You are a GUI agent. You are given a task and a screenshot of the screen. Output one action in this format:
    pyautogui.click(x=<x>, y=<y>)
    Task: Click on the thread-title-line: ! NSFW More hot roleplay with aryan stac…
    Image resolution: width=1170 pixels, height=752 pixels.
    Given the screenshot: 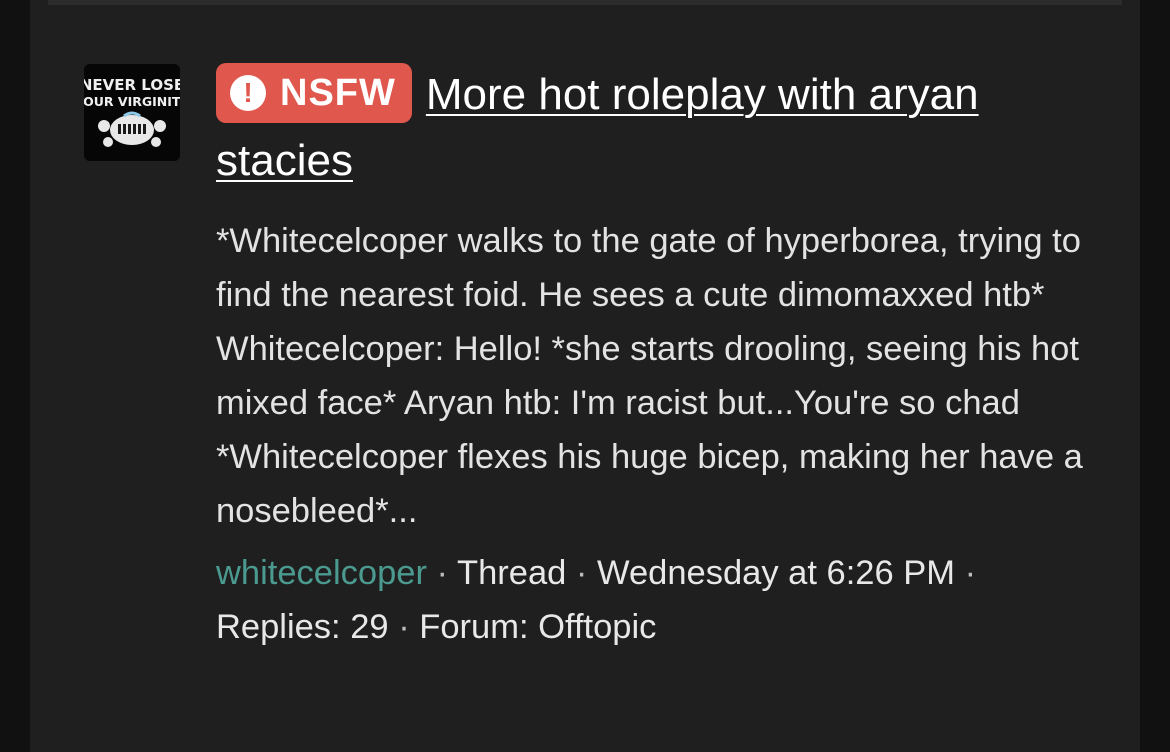 What is the action you would take?
    pyautogui.click(x=656, y=128)
    